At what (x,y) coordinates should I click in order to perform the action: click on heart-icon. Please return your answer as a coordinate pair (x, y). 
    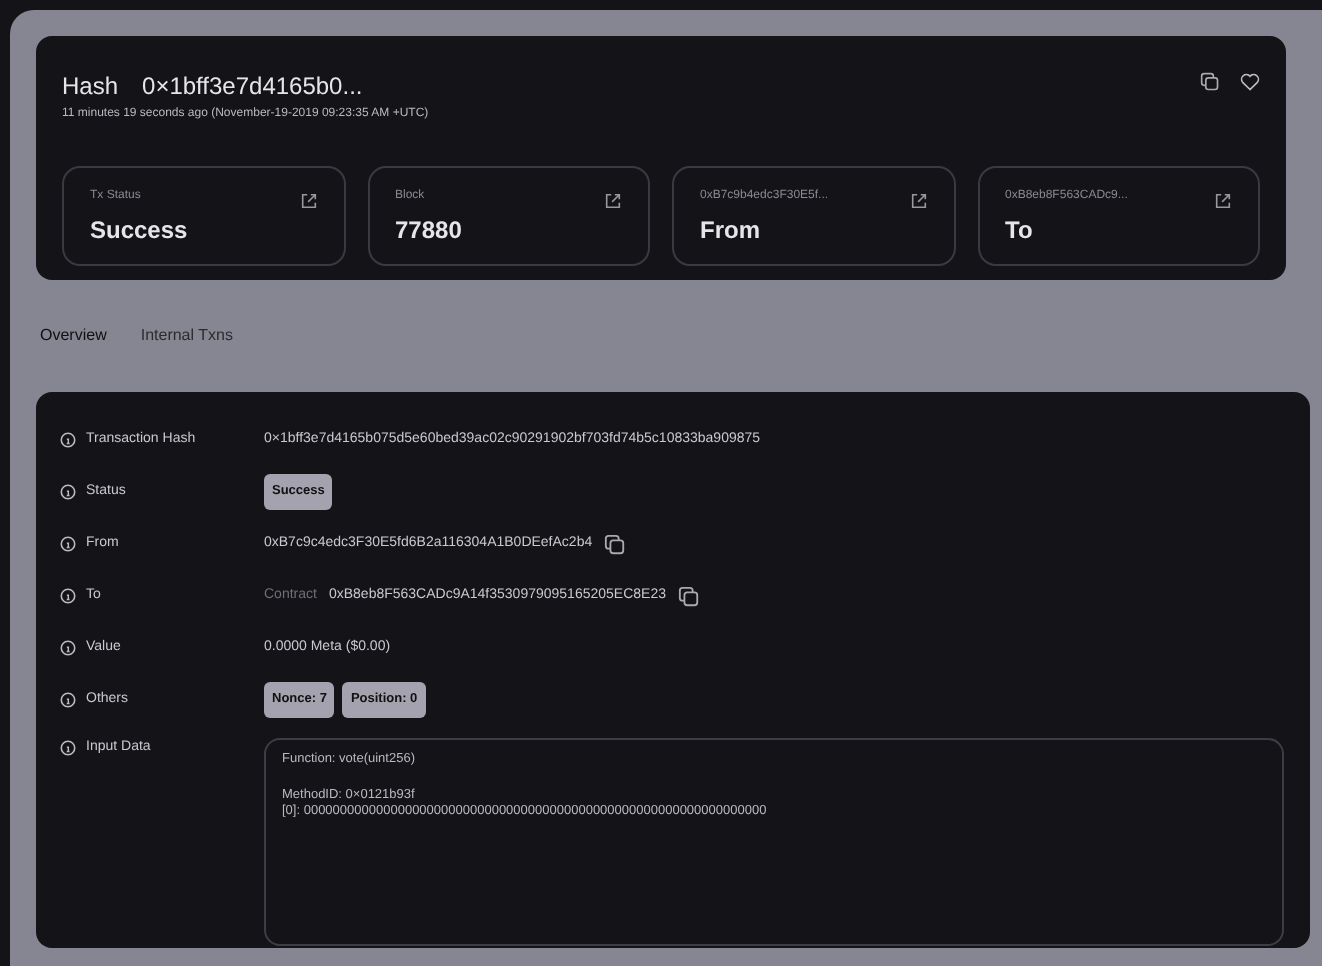
    Looking at the image, I should click on (1250, 82).